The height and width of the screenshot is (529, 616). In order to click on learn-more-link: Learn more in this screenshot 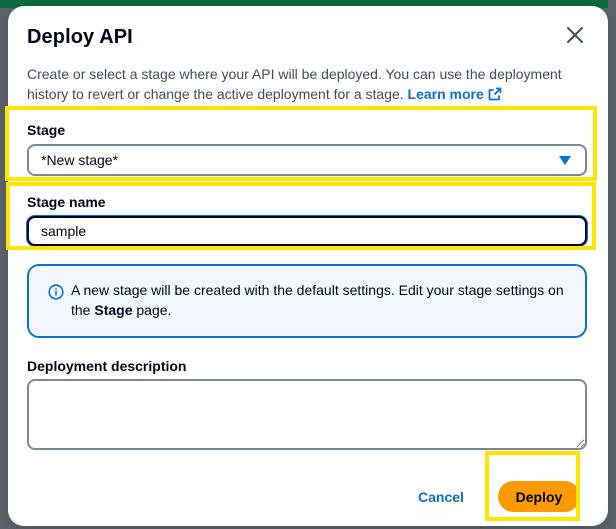, I will do `click(455, 94)`.